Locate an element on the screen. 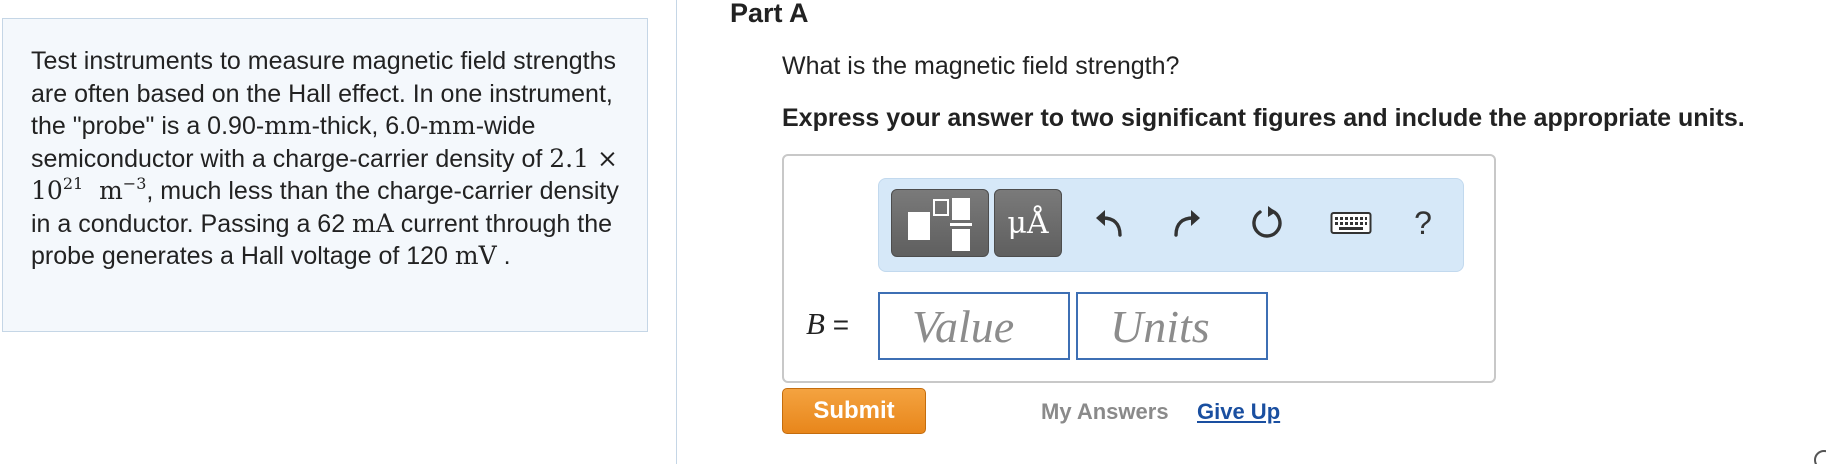 The height and width of the screenshot is (464, 1826). part-title: Part A is located at coordinates (769, 14).